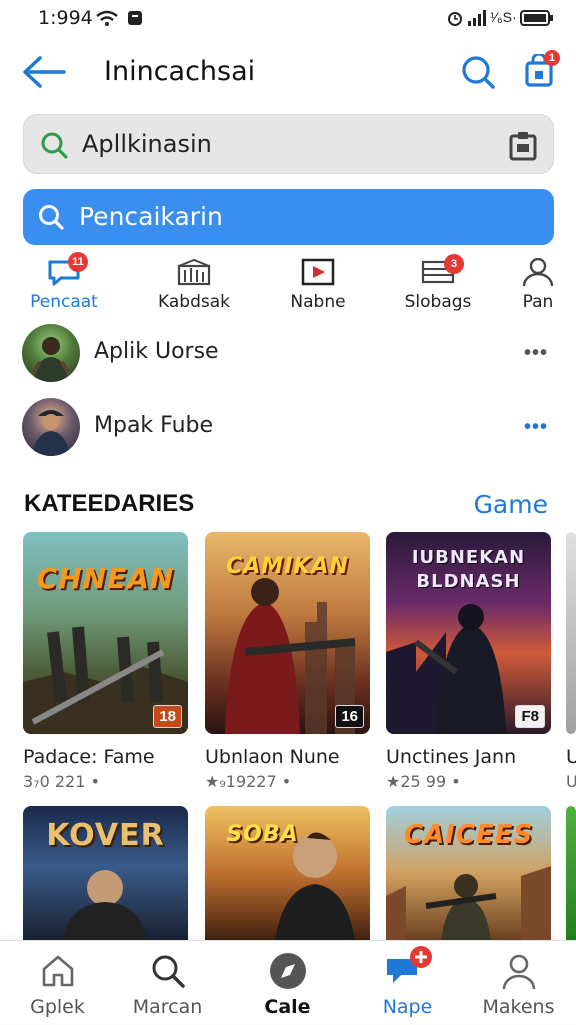 Image resolution: width=576 pixels, height=1025 pixels. I want to click on bottom-navigation: Gplek Marcan Cale Nape Makens, so click(288, 982).